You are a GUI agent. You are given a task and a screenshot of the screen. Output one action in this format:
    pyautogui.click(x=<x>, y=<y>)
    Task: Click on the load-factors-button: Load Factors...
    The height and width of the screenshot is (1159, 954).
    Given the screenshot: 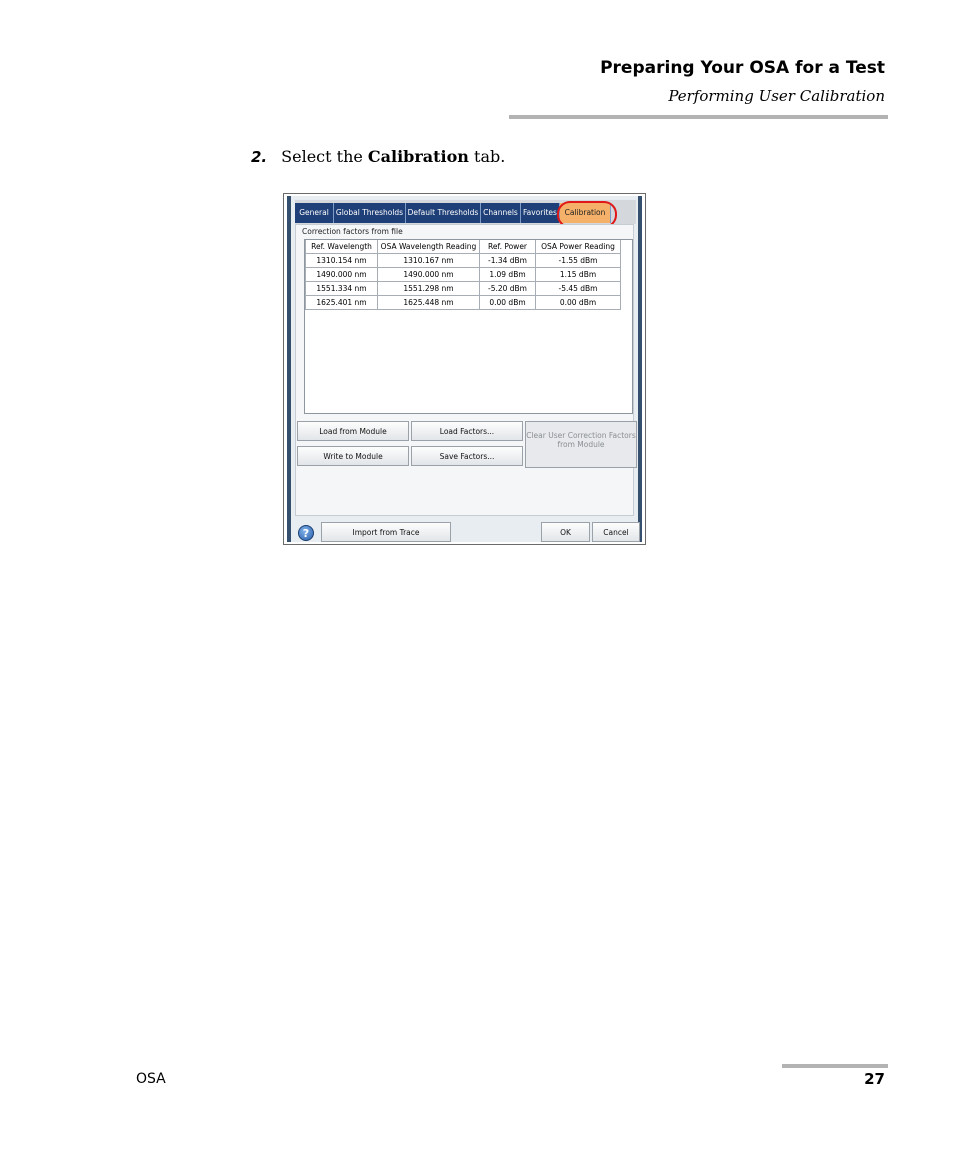 What is the action you would take?
    pyautogui.click(x=467, y=431)
    